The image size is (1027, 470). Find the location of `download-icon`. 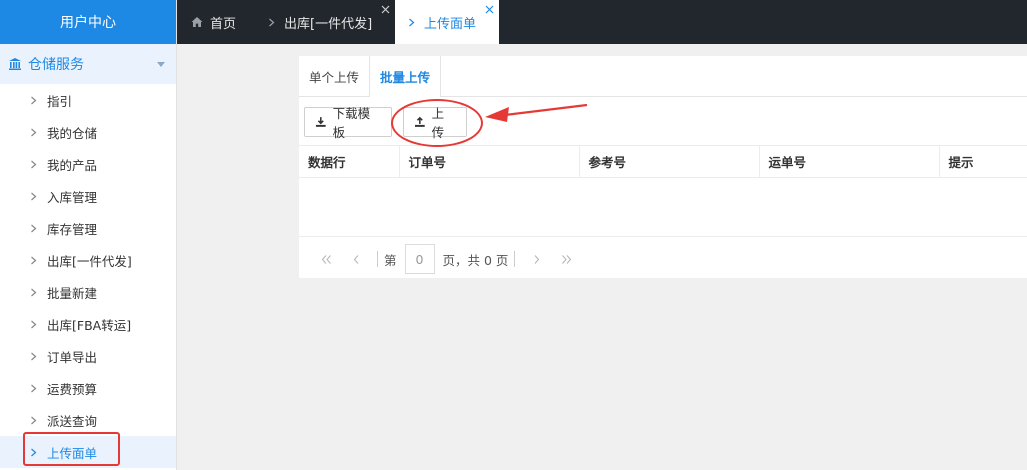

download-icon is located at coordinates (320, 122).